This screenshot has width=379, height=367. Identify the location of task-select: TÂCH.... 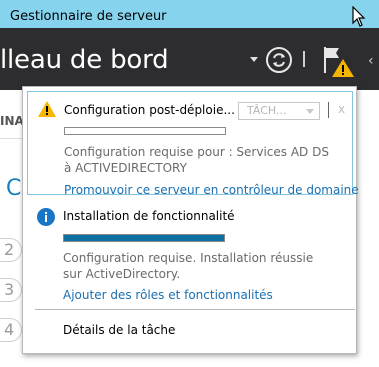
(279, 111).